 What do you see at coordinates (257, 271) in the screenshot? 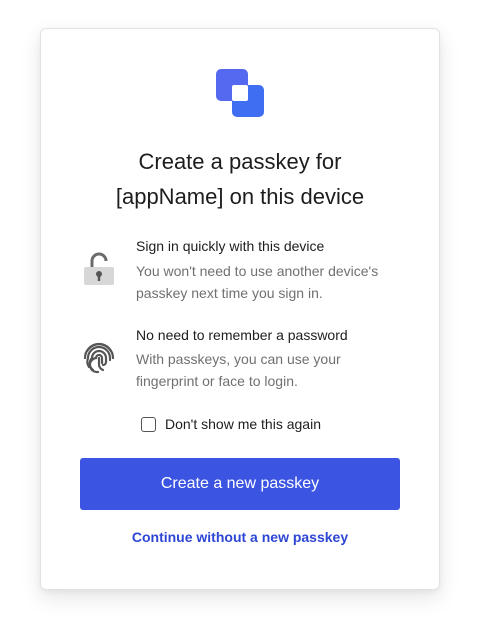
I see `feature-desc-quick-signin-line-1: You won't need to use another device's` at bounding box center [257, 271].